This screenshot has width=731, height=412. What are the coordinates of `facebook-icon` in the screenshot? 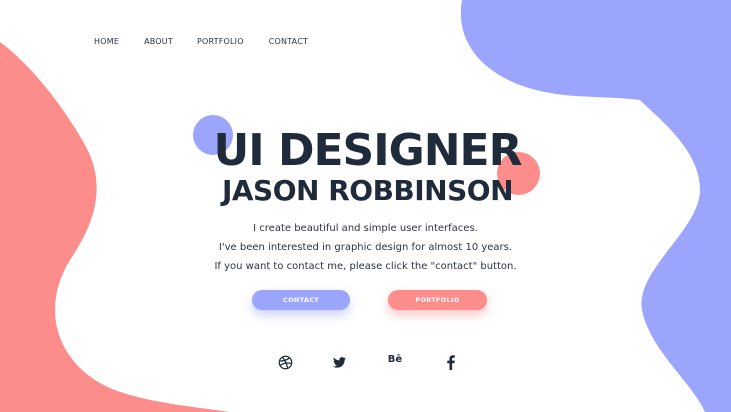 It's located at (451, 362).